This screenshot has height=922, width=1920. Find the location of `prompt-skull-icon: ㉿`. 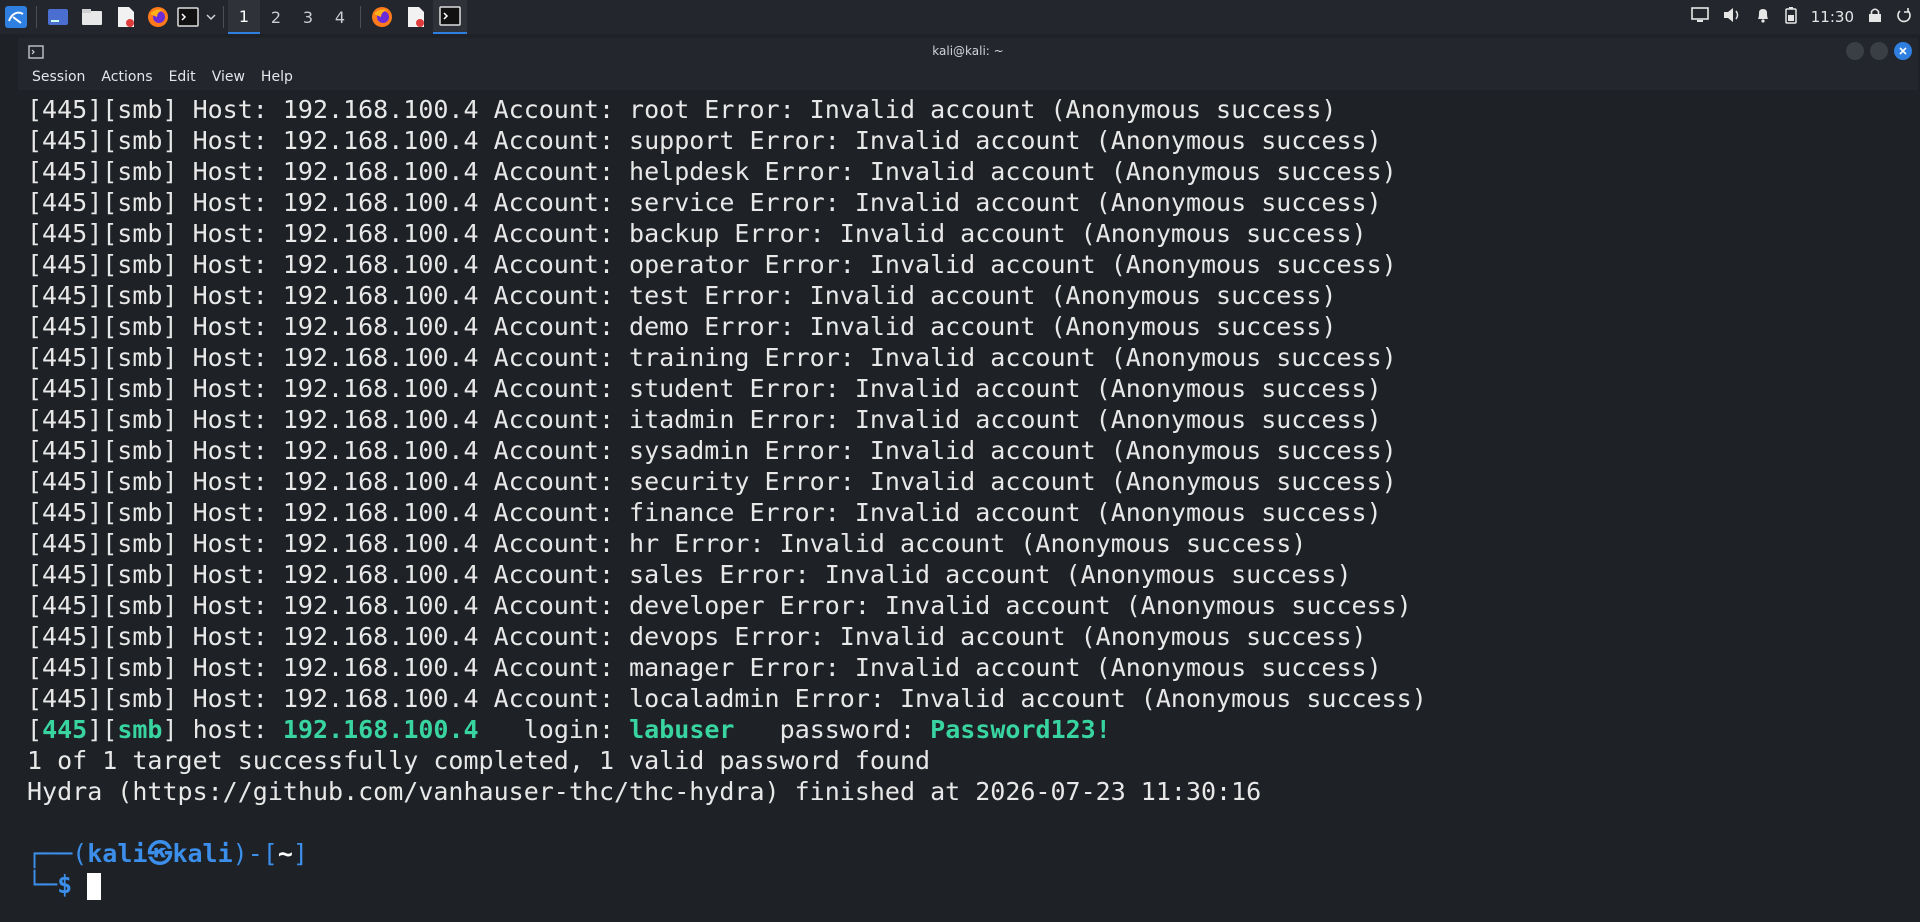

prompt-skull-icon: ㉿ is located at coordinates (160, 853).